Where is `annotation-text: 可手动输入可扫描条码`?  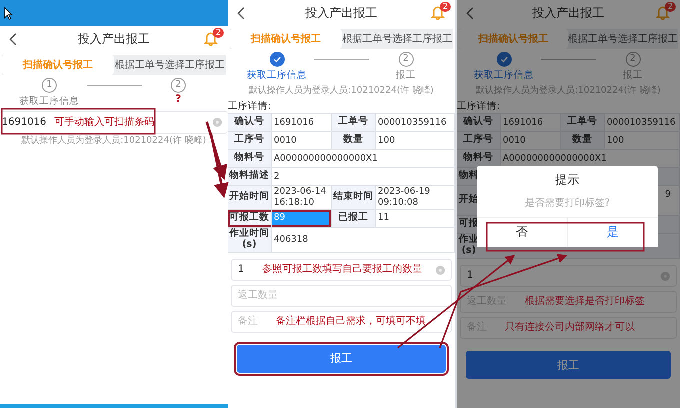 annotation-text: 可手动输入可扫描条码 is located at coordinates (104, 122).